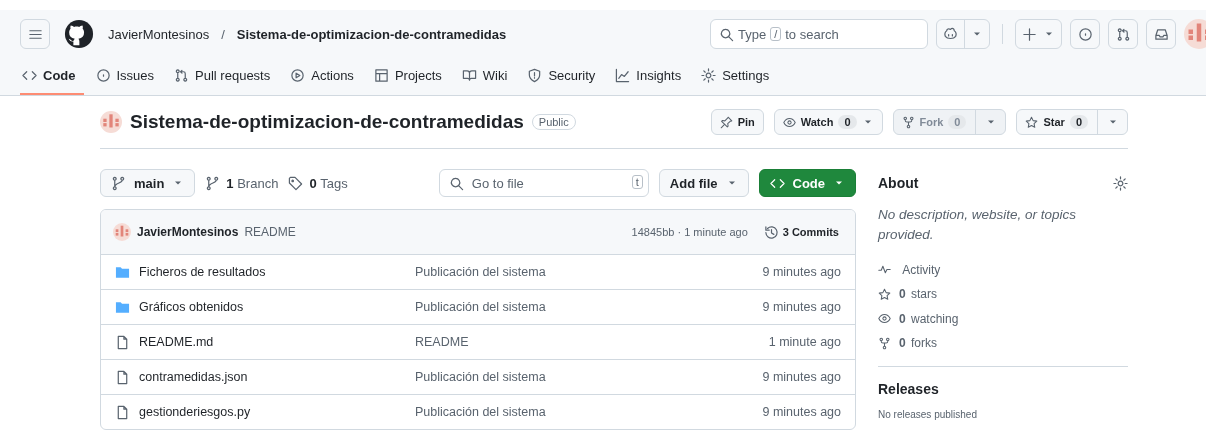 The height and width of the screenshot is (430, 1206). What do you see at coordinates (52, 76) in the screenshot?
I see `repo-tab: Code` at bounding box center [52, 76].